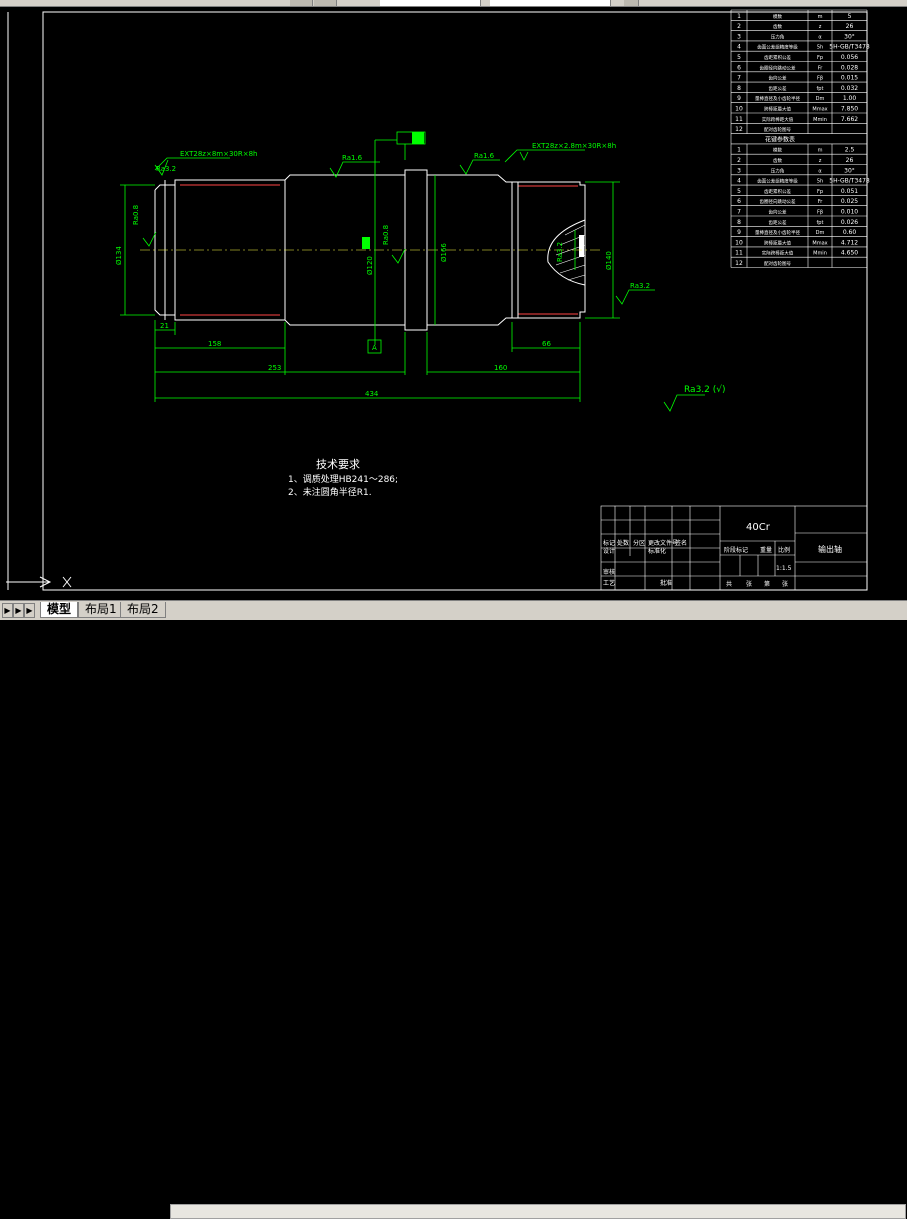 This screenshot has width=907, height=1219. What do you see at coordinates (739, 26) in the screenshot?
I see `table-cell-index: 2` at bounding box center [739, 26].